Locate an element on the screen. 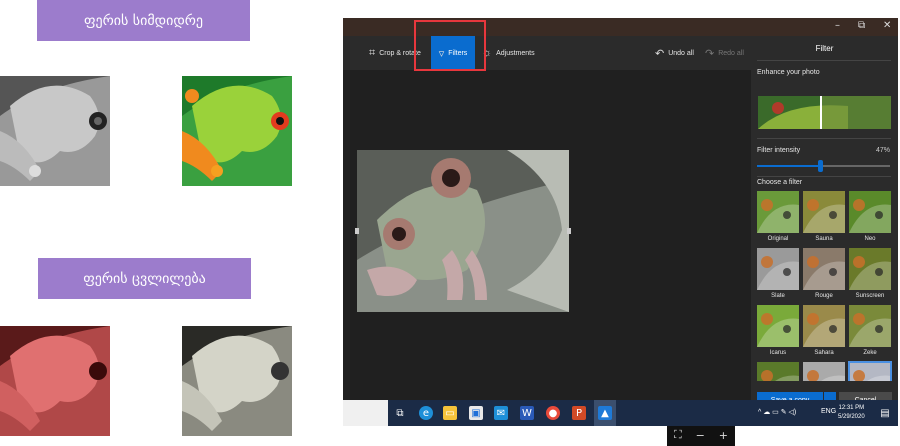 The width and height of the screenshot is (900, 446). powerpoint-icon: P is located at coordinates (579, 413).